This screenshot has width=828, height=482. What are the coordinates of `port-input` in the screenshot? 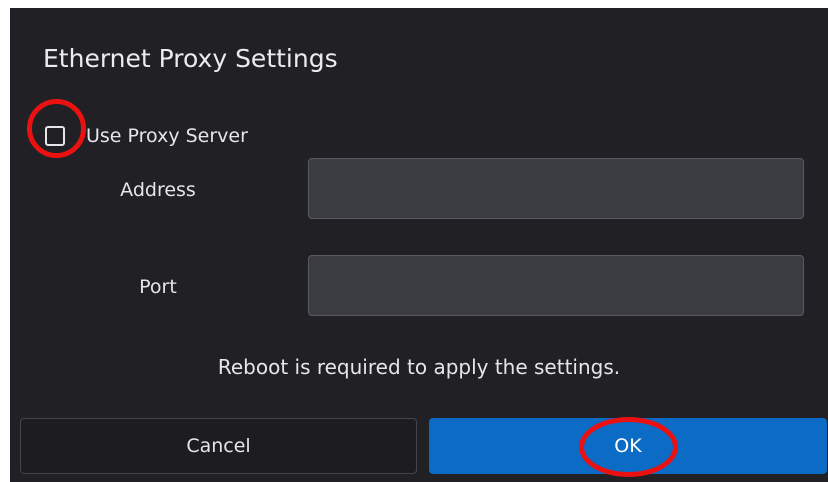 It's located at (556, 285).